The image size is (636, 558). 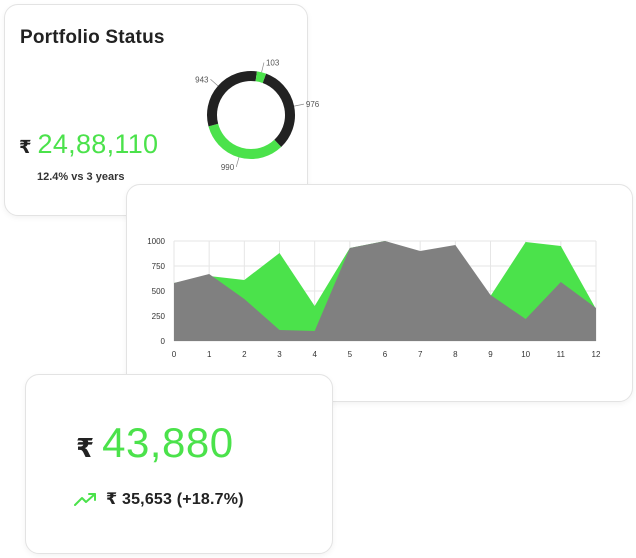 What do you see at coordinates (159, 316) in the screenshot?
I see `y-tick-label: 250` at bounding box center [159, 316].